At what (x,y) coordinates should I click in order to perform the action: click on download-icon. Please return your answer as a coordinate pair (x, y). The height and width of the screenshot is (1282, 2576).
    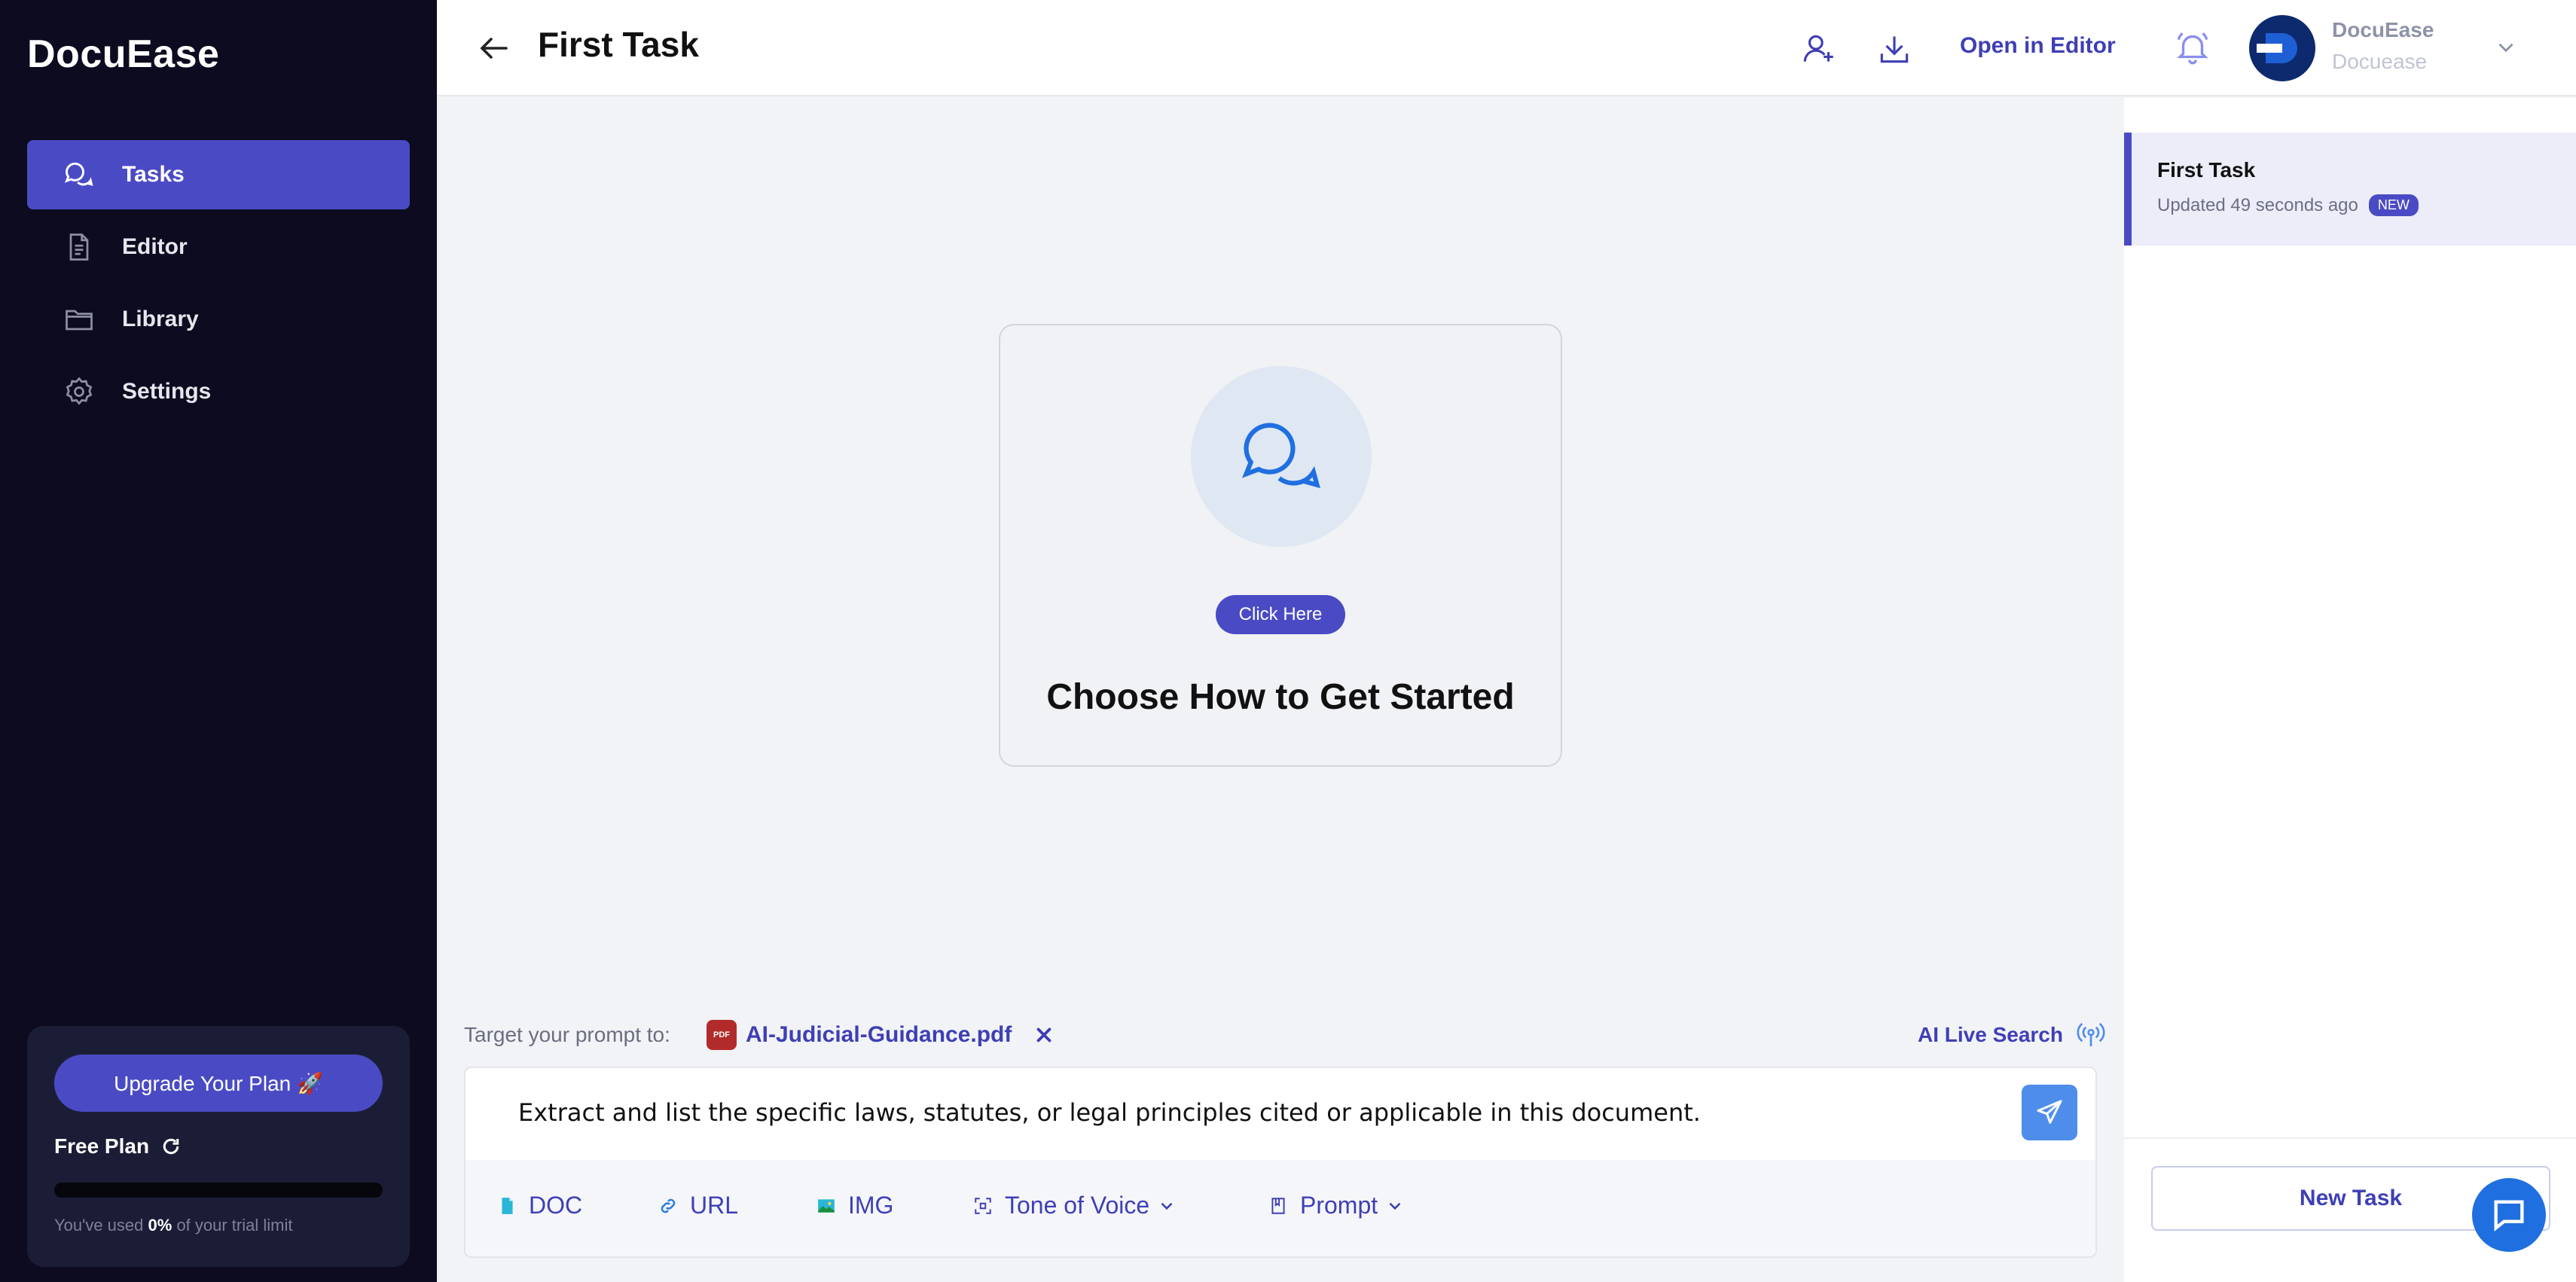
    Looking at the image, I should click on (1895, 49).